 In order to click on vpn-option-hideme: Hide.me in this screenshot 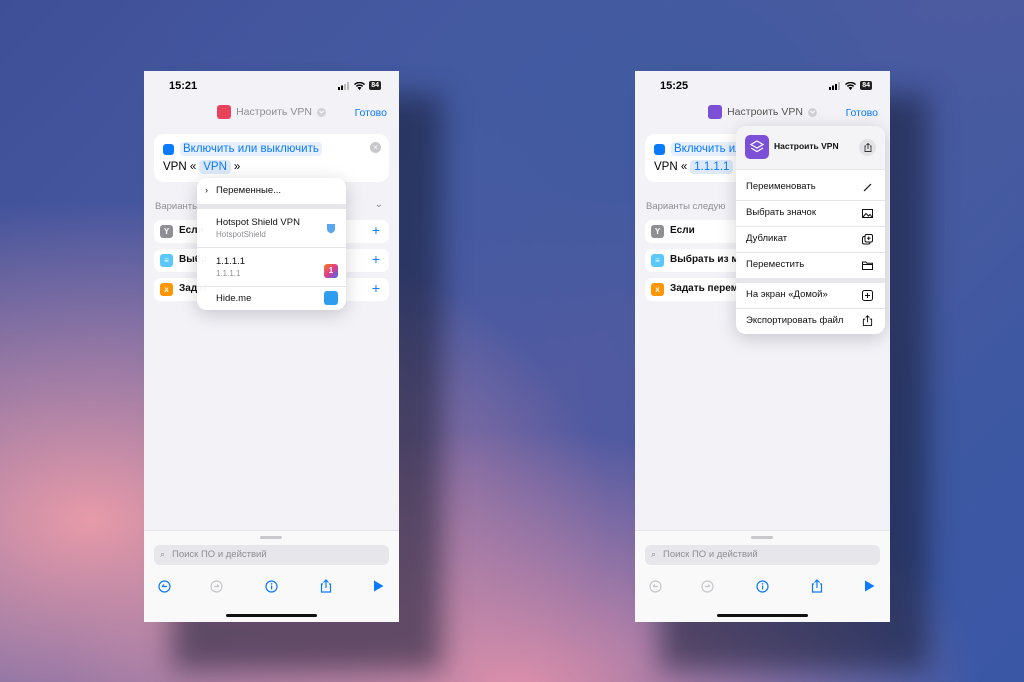, I will do `click(271, 298)`.